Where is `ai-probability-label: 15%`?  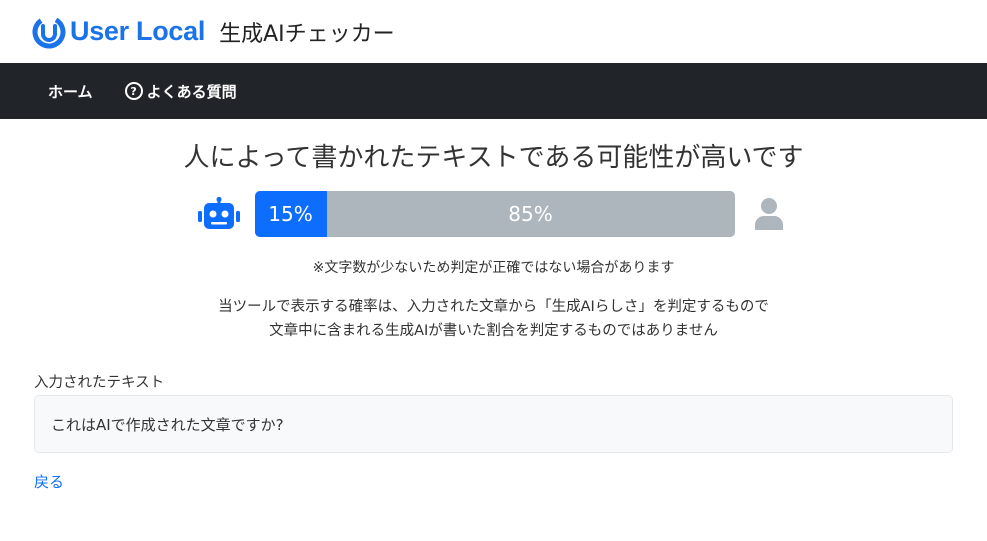
ai-probability-label: 15% is located at coordinates (290, 214).